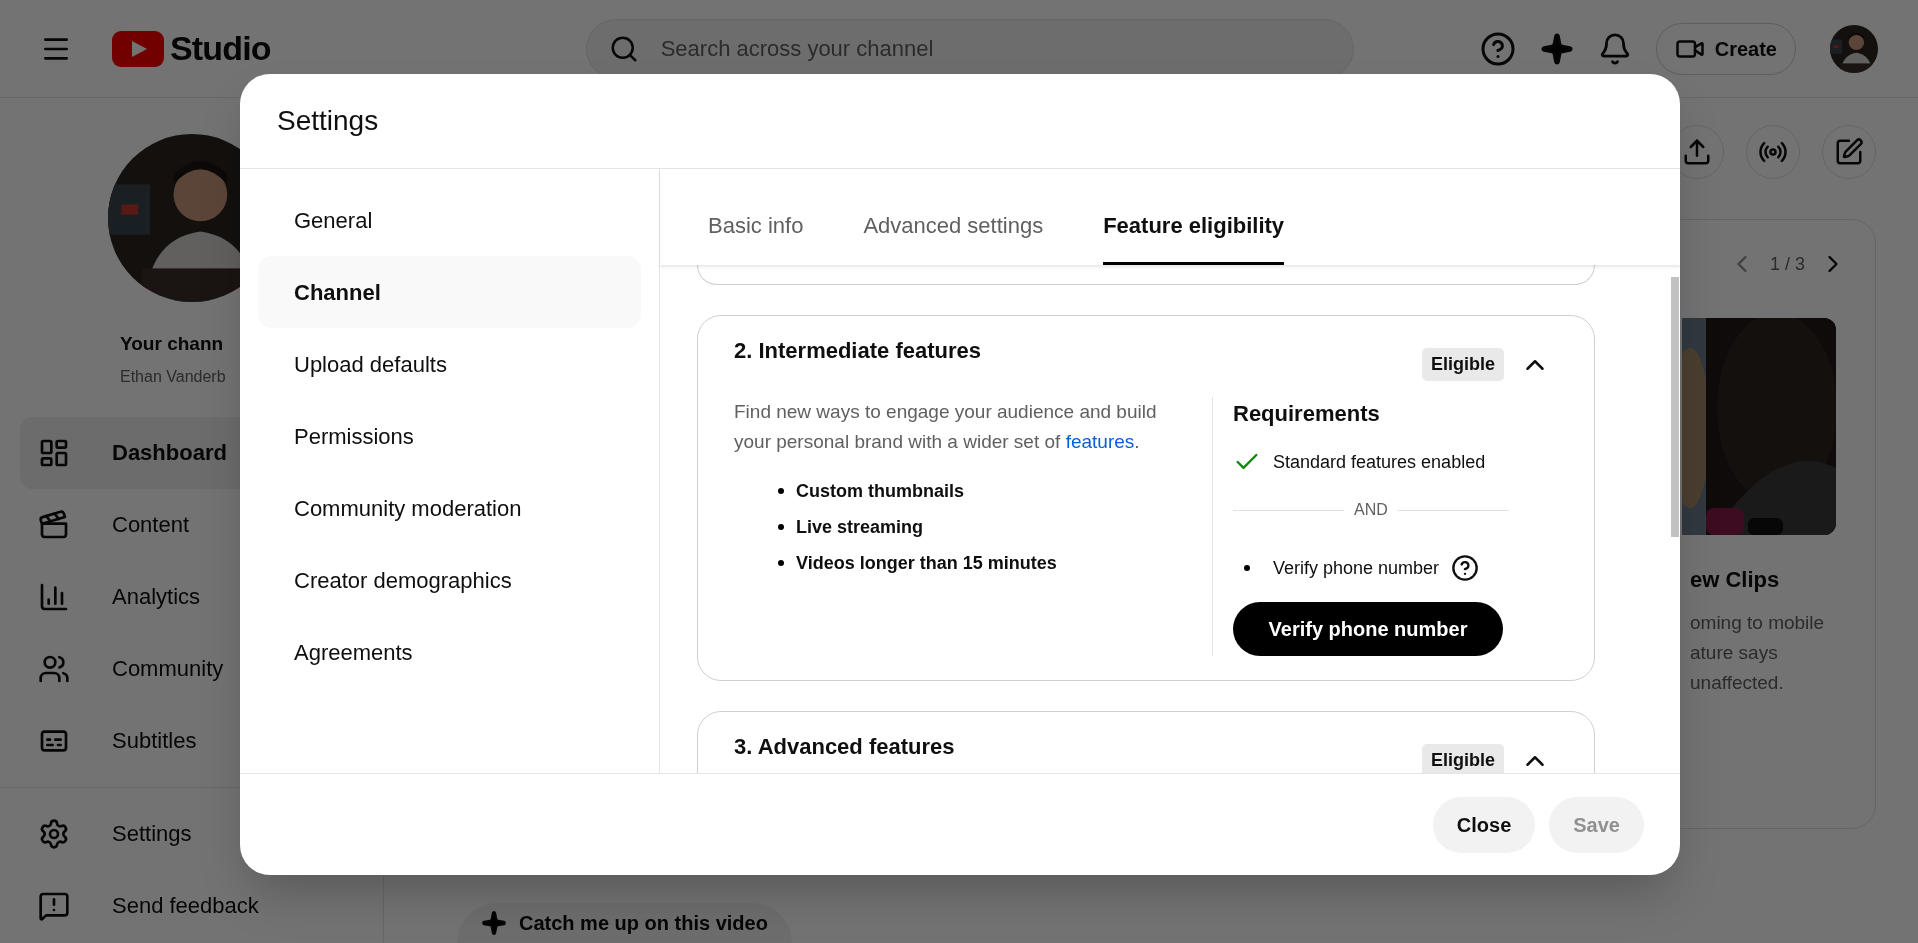  I want to click on tab: Basic info, so click(756, 237).